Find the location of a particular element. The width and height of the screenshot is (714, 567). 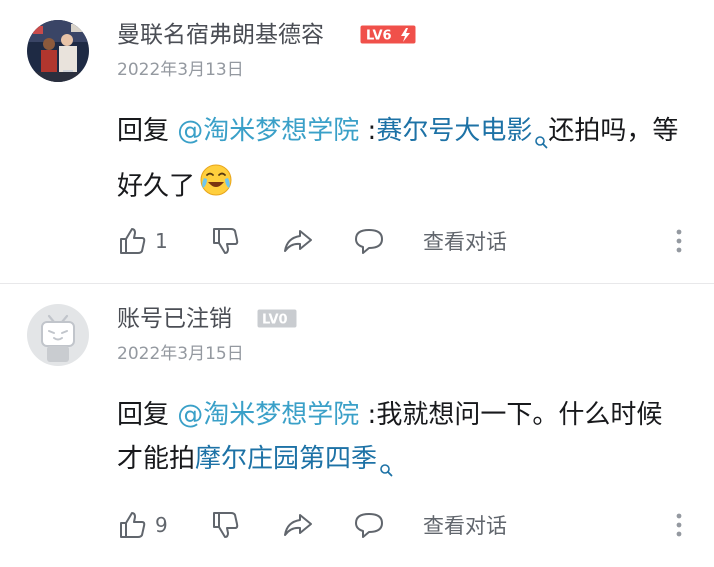

level-badge: LV6 is located at coordinates (388, 34).